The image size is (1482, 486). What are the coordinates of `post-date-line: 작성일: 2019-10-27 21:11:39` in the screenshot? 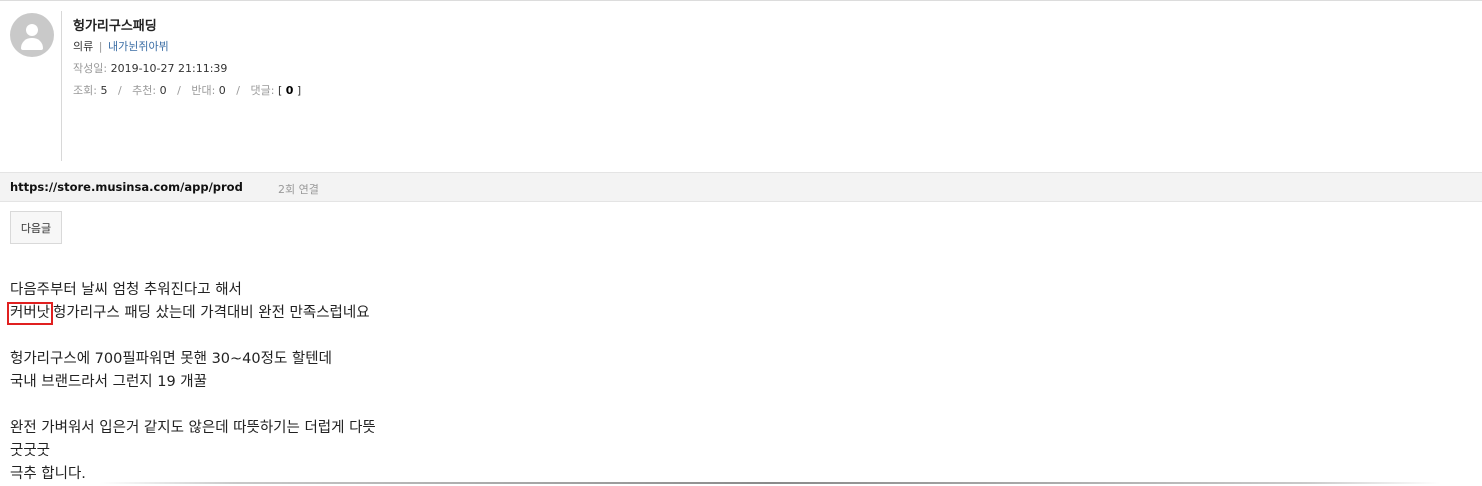 It's located at (150, 68).